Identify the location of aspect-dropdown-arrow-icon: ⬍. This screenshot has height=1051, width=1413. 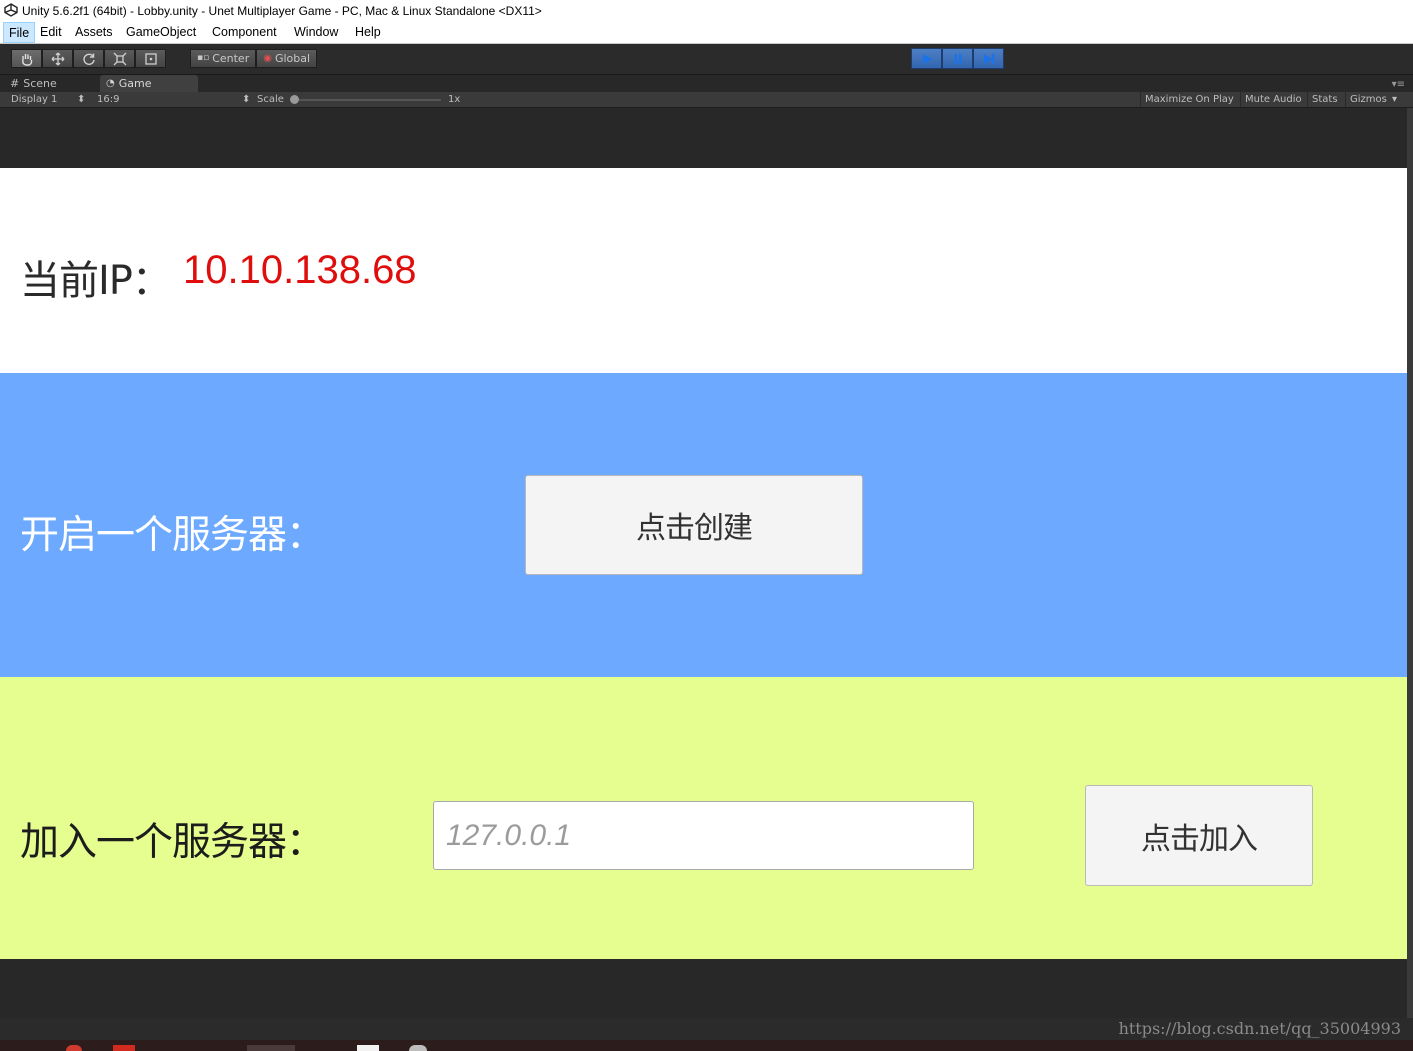
(246, 99).